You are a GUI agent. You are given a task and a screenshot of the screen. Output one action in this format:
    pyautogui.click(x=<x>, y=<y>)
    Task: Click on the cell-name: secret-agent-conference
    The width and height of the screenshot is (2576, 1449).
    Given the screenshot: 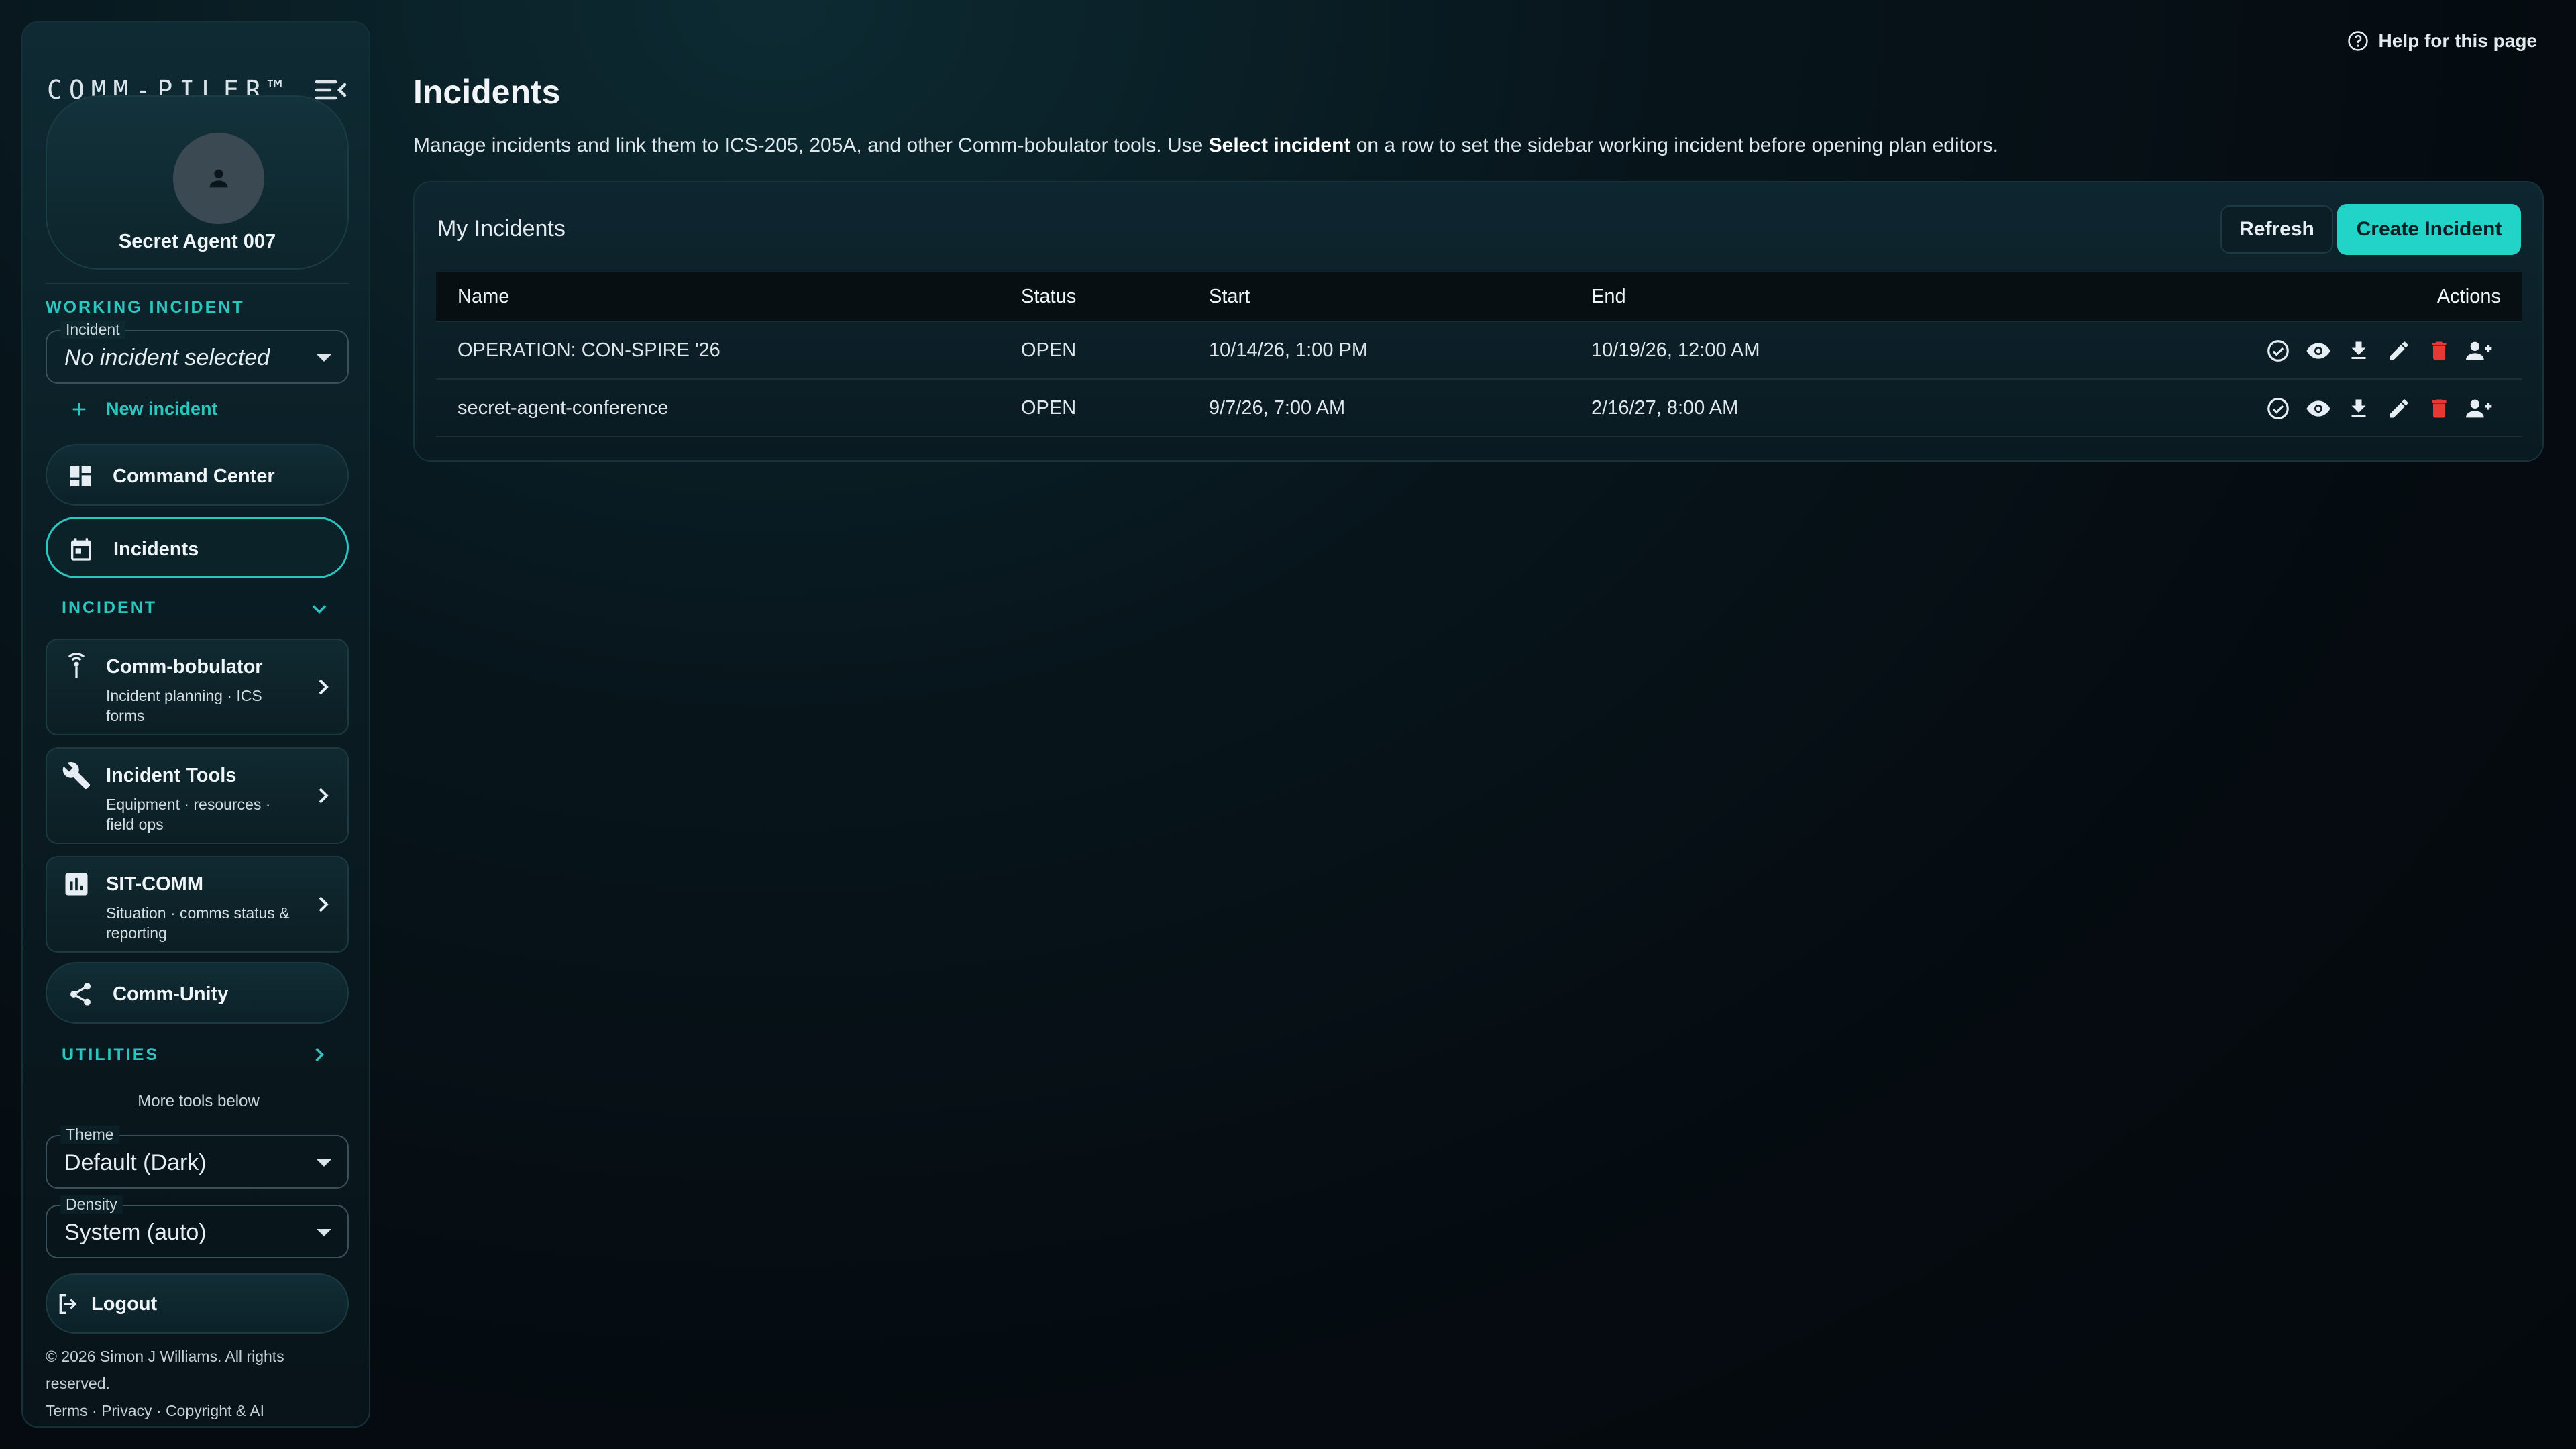 What is the action you would take?
    pyautogui.click(x=563, y=407)
    